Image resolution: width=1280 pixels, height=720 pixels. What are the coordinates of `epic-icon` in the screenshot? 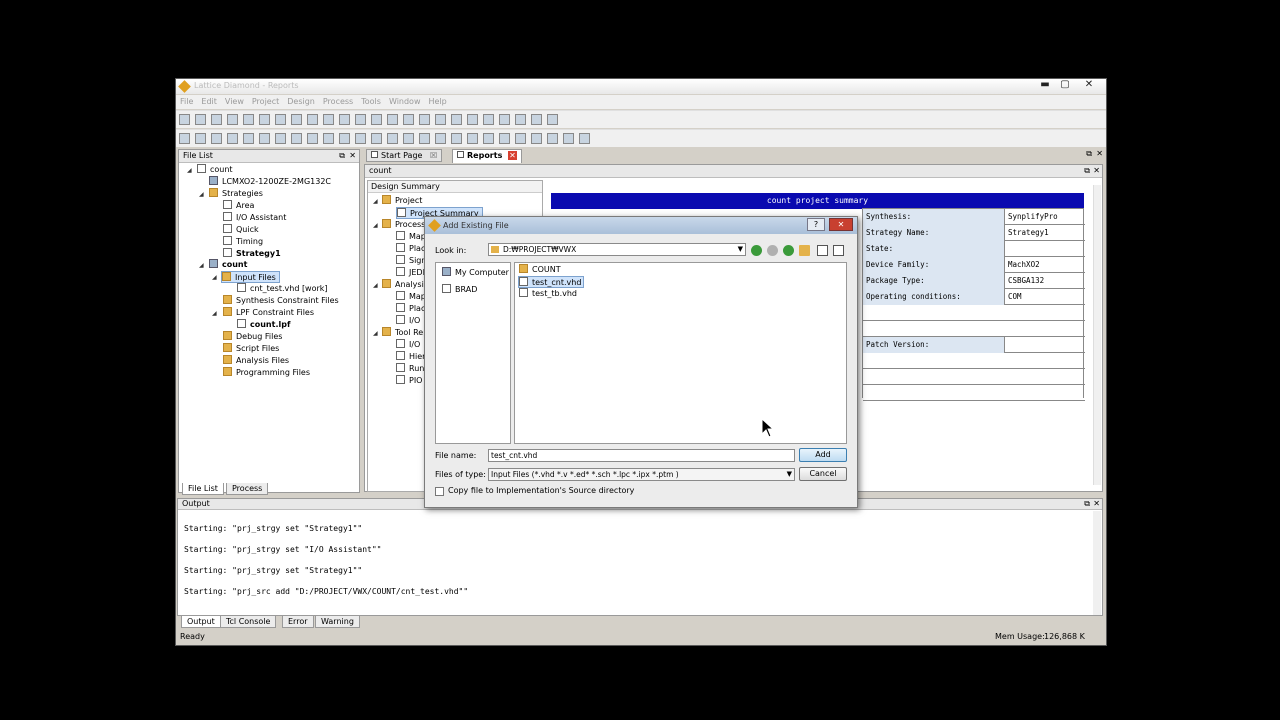 It's located at (392, 138).